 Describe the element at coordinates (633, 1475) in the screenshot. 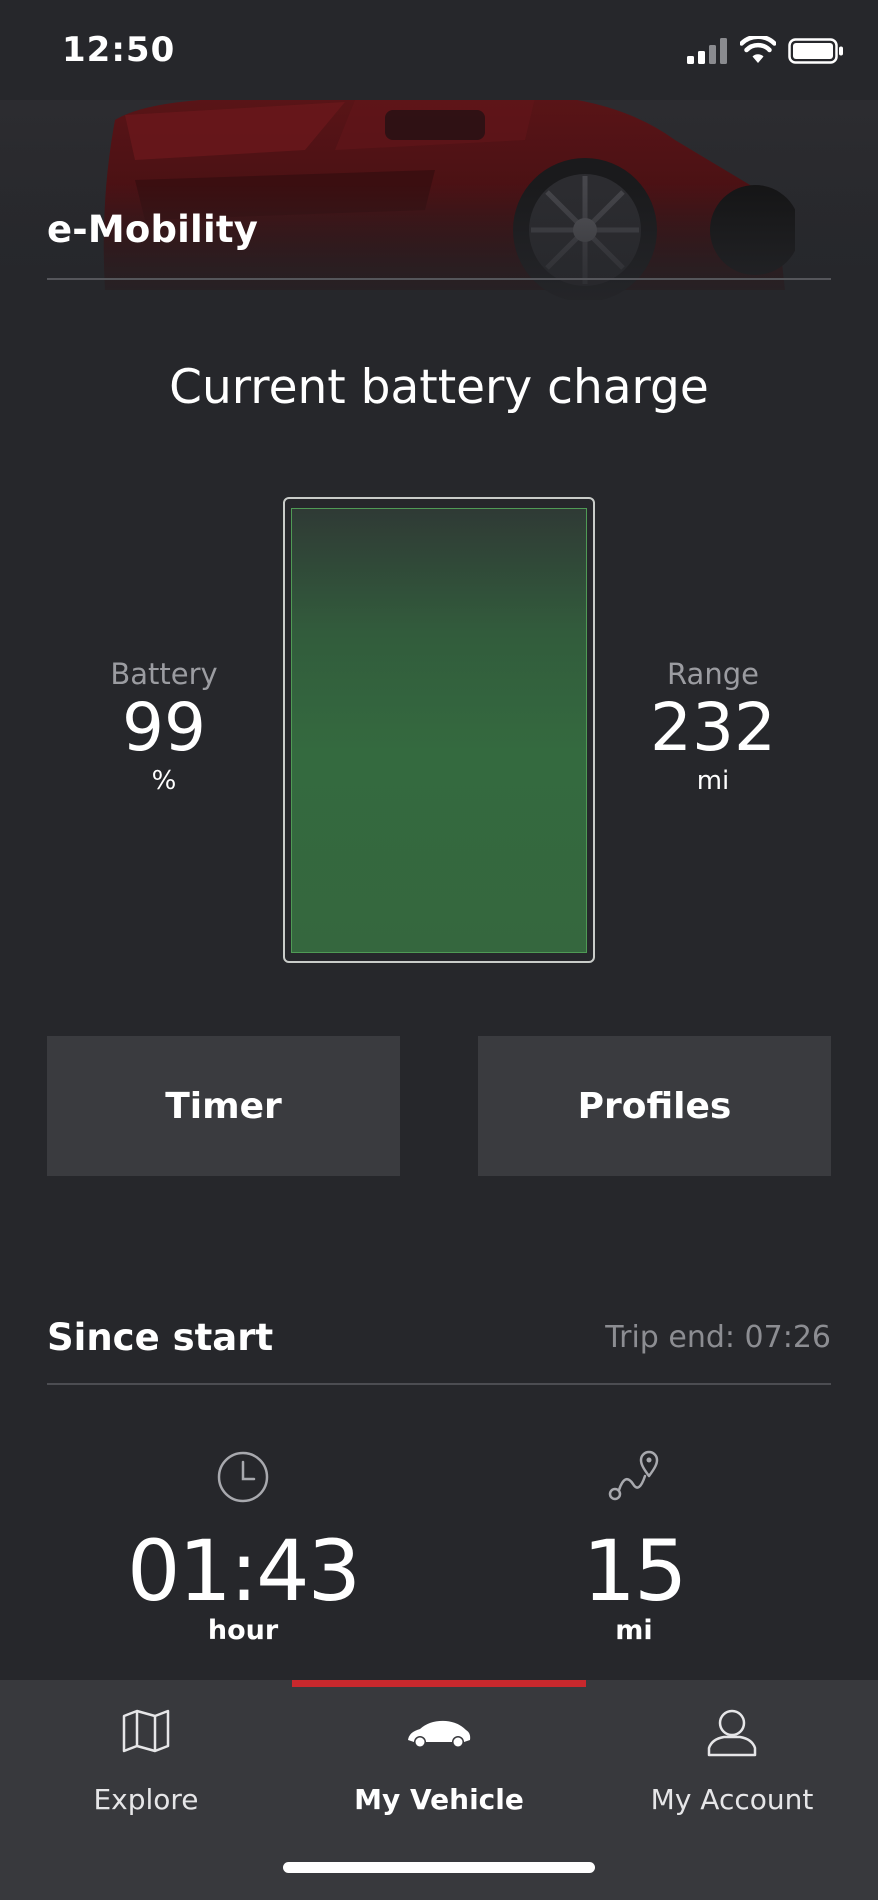

I see `route-icon` at that location.